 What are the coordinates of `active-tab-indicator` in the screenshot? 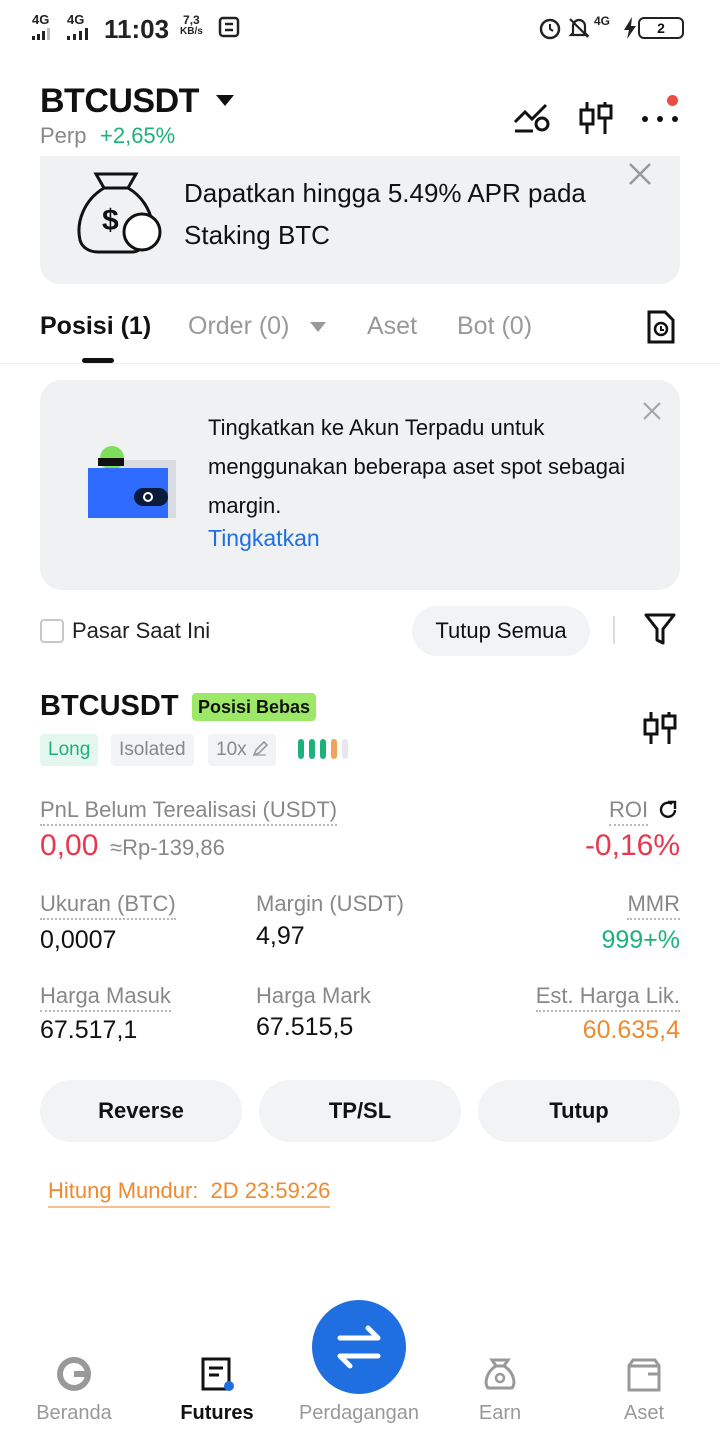 It's located at (98, 360).